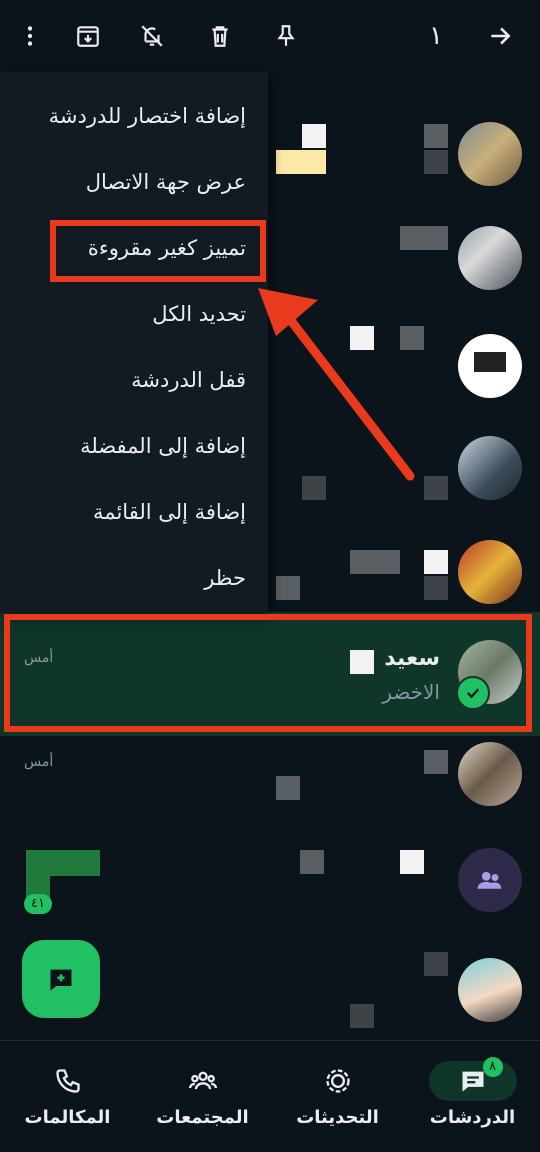  What do you see at coordinates (39, 762) in the screenshot?
I see `chat-time: أمس` at bounding box center [39, 762].